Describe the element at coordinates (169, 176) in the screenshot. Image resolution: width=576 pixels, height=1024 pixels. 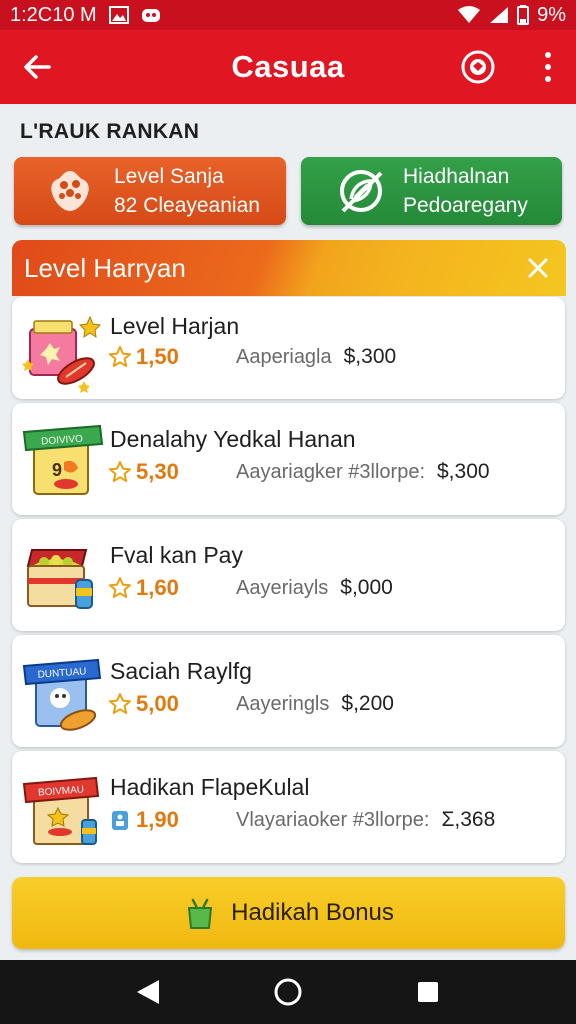
I see `level-sanja-label: Level Sanja` at that location.